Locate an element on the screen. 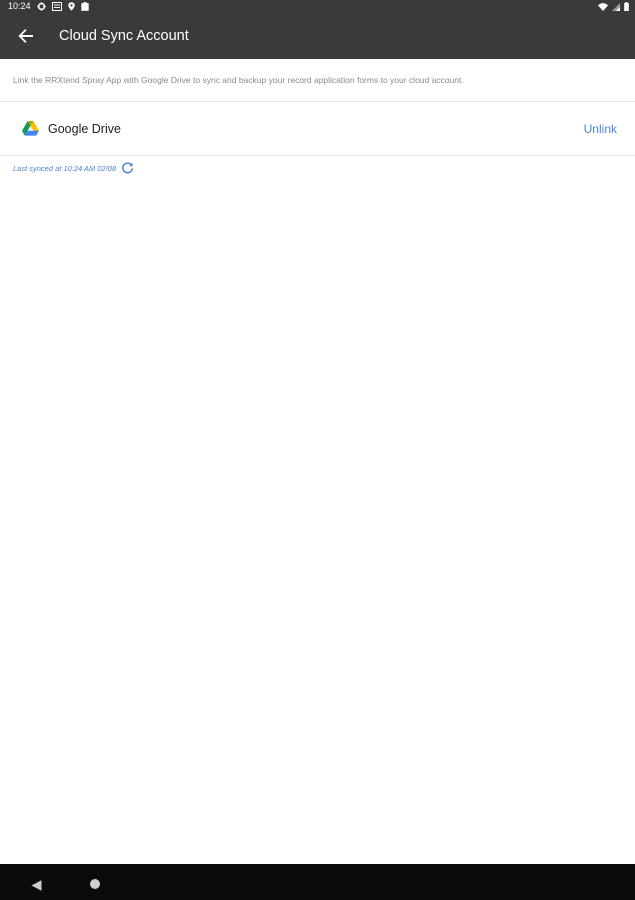 Image resolution: width=635 pixels, height=900 pixels. arrow-left-icon is located at coordinates (26, 36).